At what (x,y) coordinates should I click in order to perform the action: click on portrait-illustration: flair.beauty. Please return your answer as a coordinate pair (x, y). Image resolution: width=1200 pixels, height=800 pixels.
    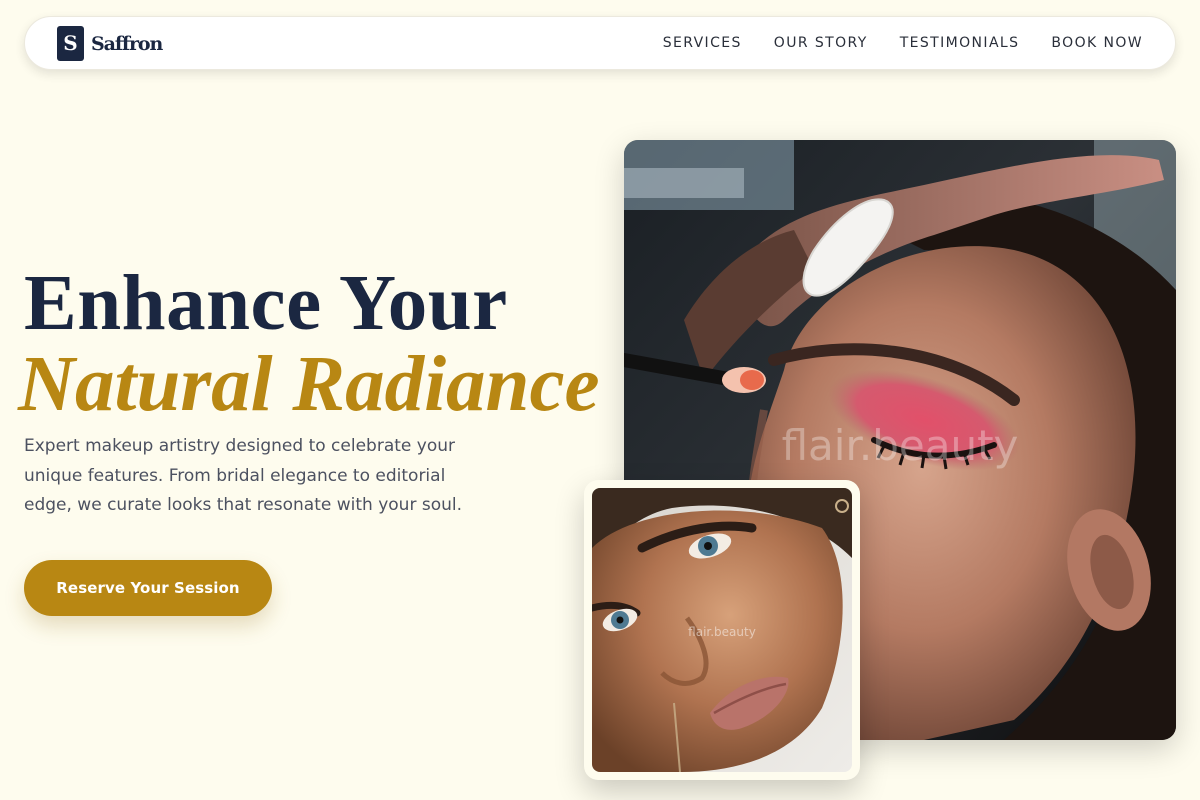
    Looking at the image, I should click on (722, 630).